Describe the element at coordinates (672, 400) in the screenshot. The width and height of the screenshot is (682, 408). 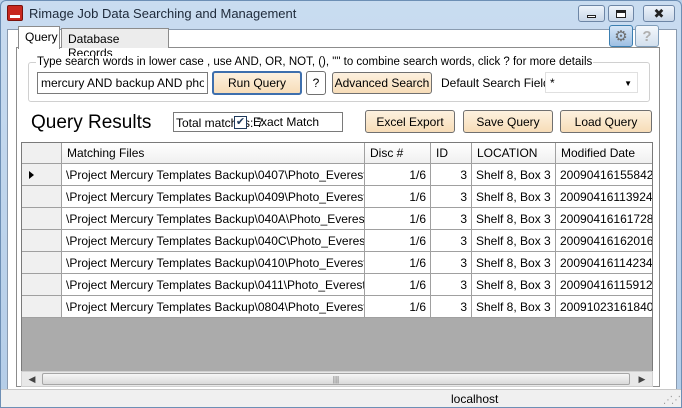
I see `resize-grip-icon: ⋰⋰` at that location.